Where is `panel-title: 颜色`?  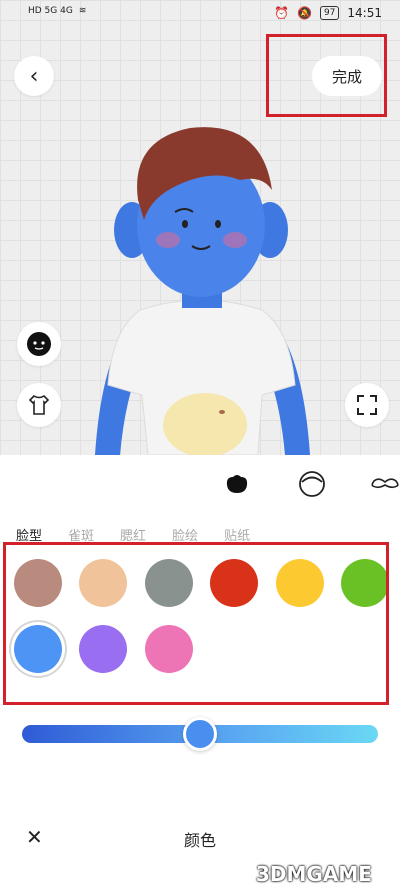
panel-title: 颜色 is located at coordinates (199, 840).